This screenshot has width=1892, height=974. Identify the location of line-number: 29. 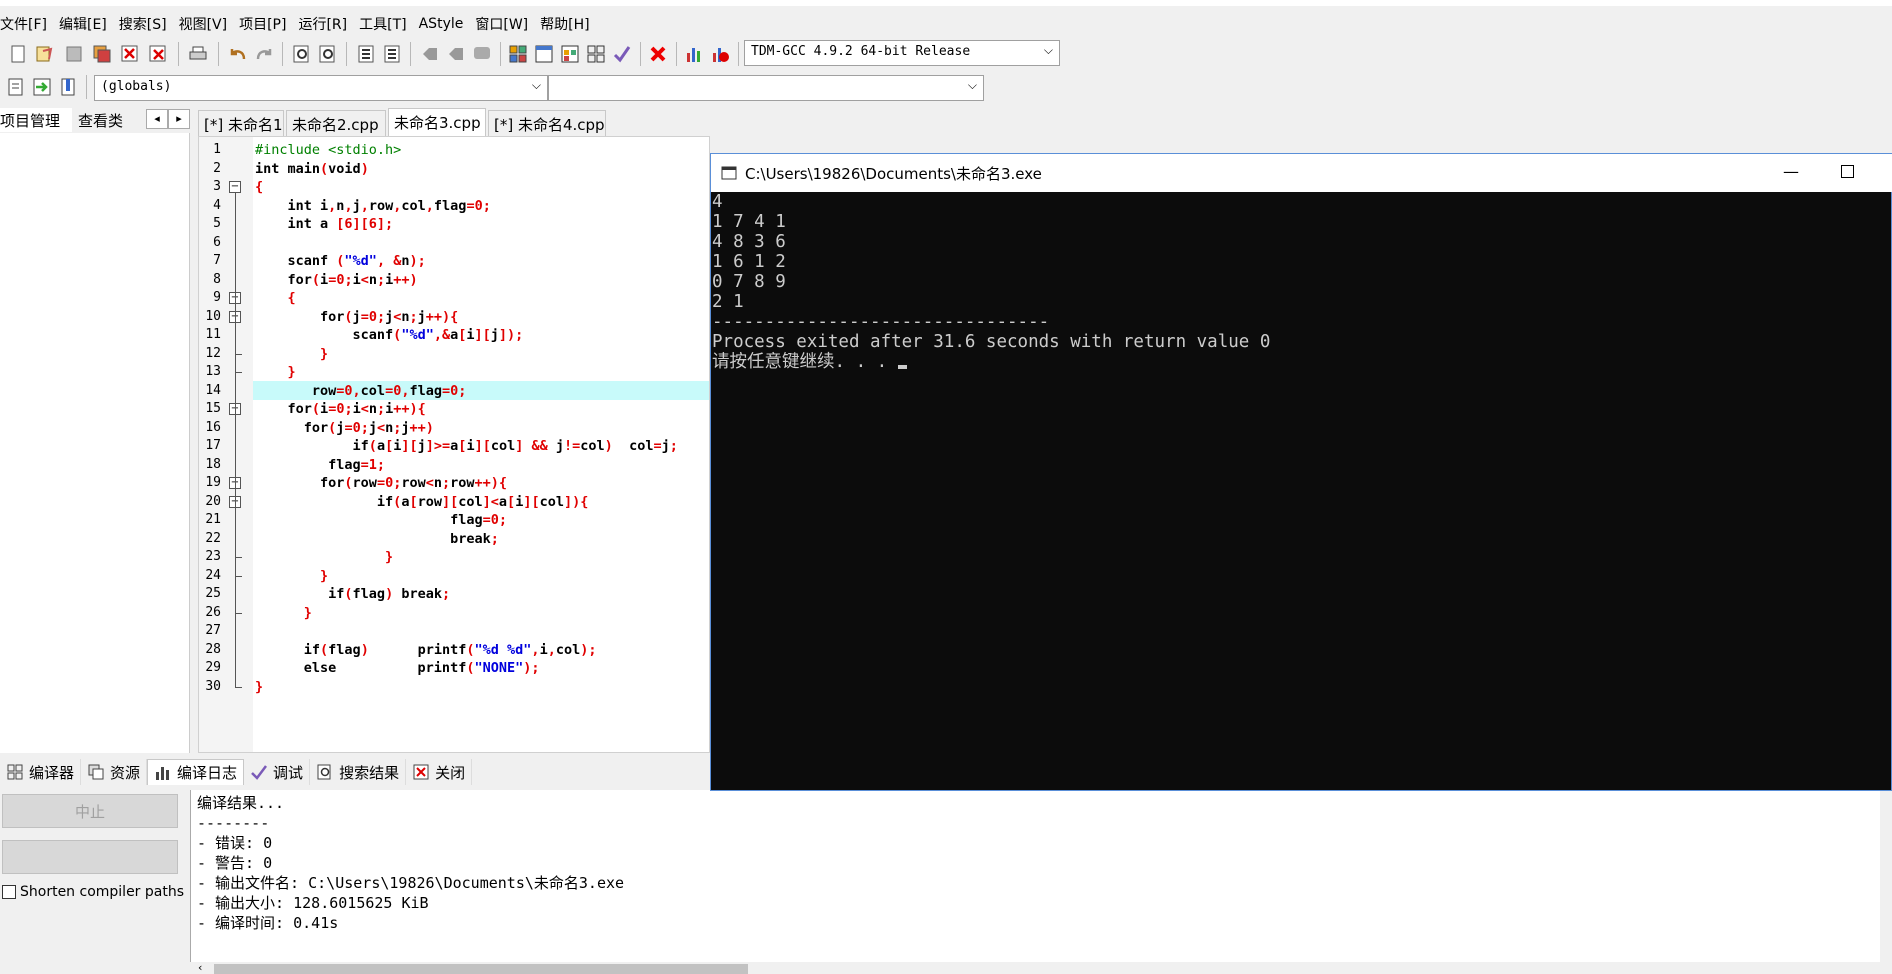
(213, 667).